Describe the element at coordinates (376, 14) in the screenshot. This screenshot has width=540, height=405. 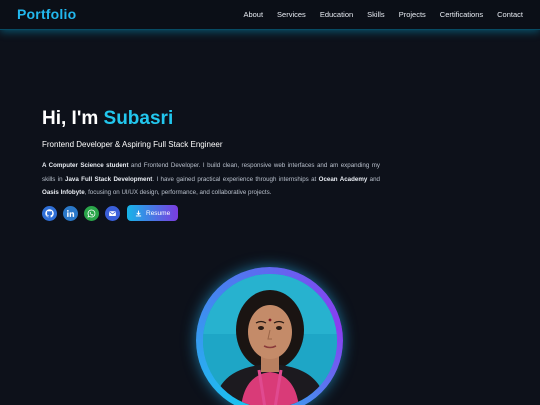
I see `nav-link-skills: Skills` at that location.